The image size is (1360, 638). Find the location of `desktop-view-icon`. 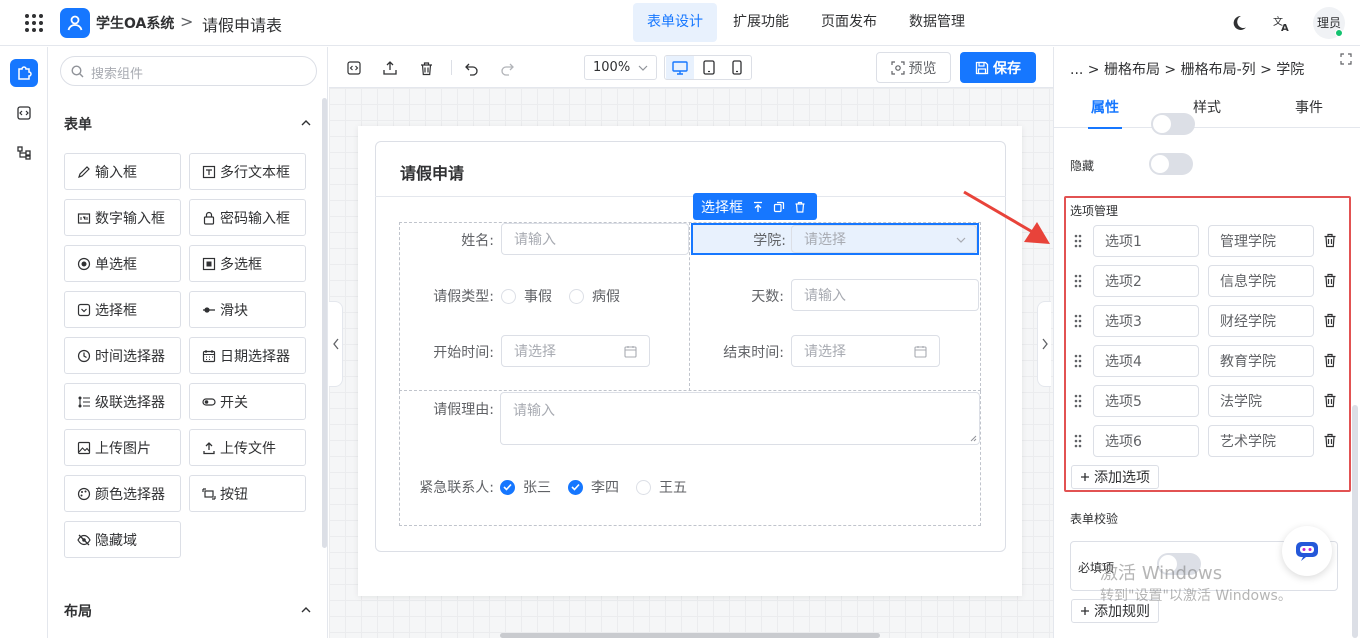

desktop-view-icon is located at coordinates (680, 67).